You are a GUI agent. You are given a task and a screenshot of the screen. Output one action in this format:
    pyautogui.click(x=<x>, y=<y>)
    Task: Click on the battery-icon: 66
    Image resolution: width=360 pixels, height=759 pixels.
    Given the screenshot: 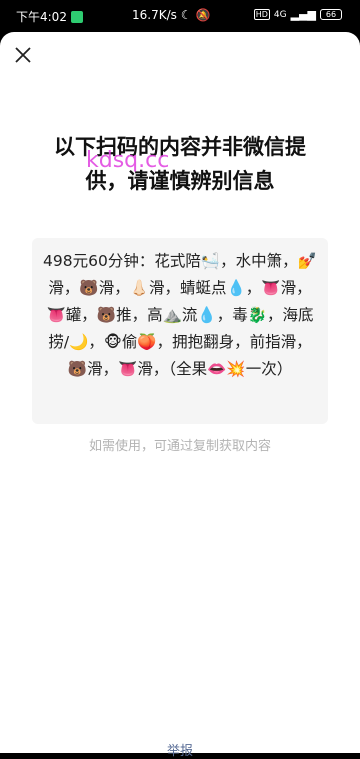 What is the action you would take?
    pyautogui.click(x=331, y=14)
    